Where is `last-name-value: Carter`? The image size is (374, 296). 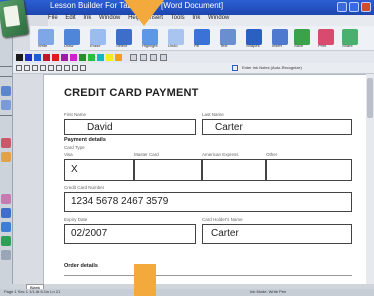
last-name-value: Carter is located at coordinates (229, 127).